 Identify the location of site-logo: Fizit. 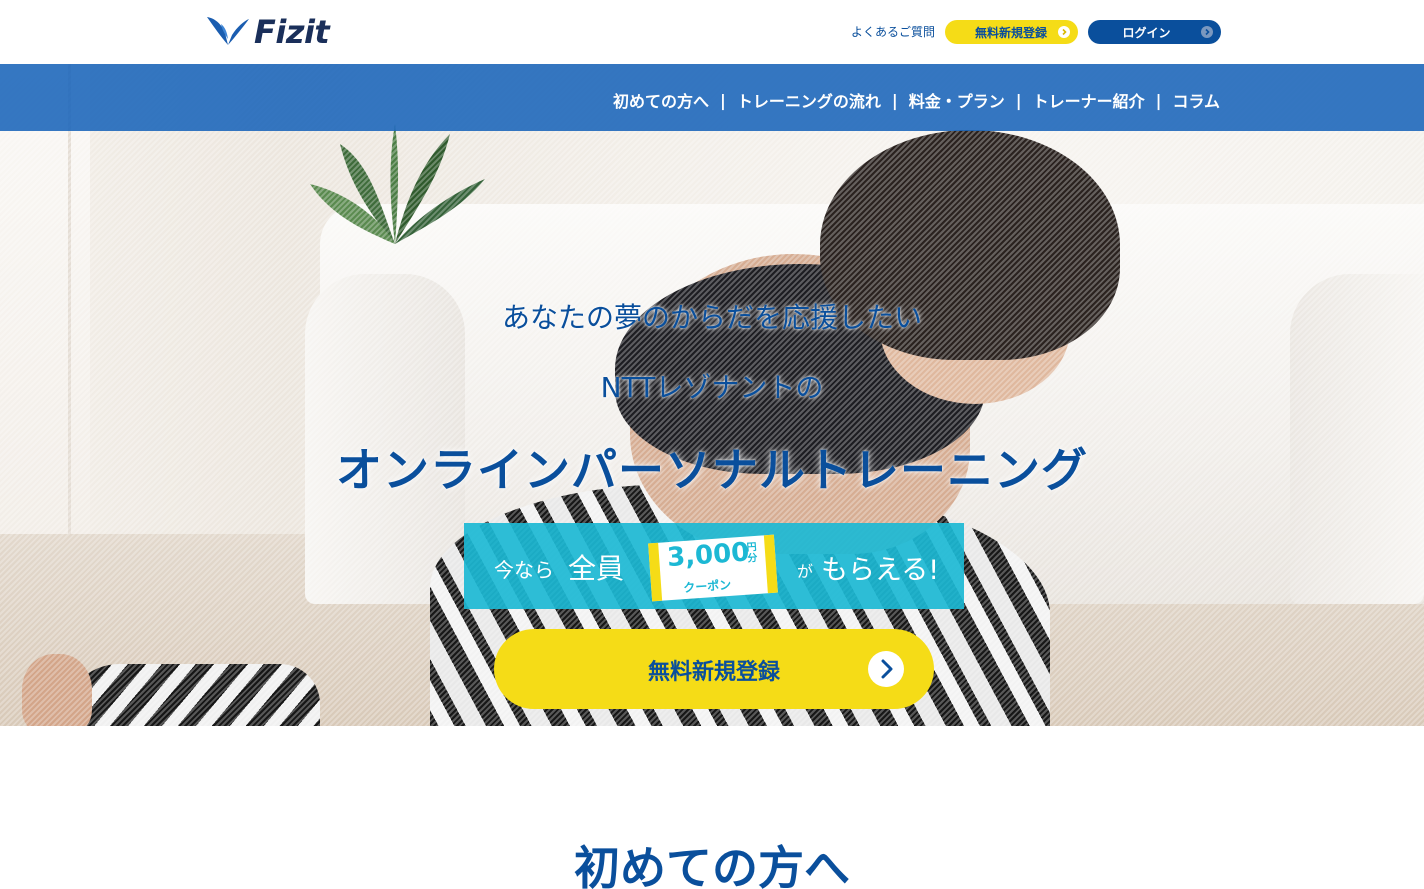
(268, 32).